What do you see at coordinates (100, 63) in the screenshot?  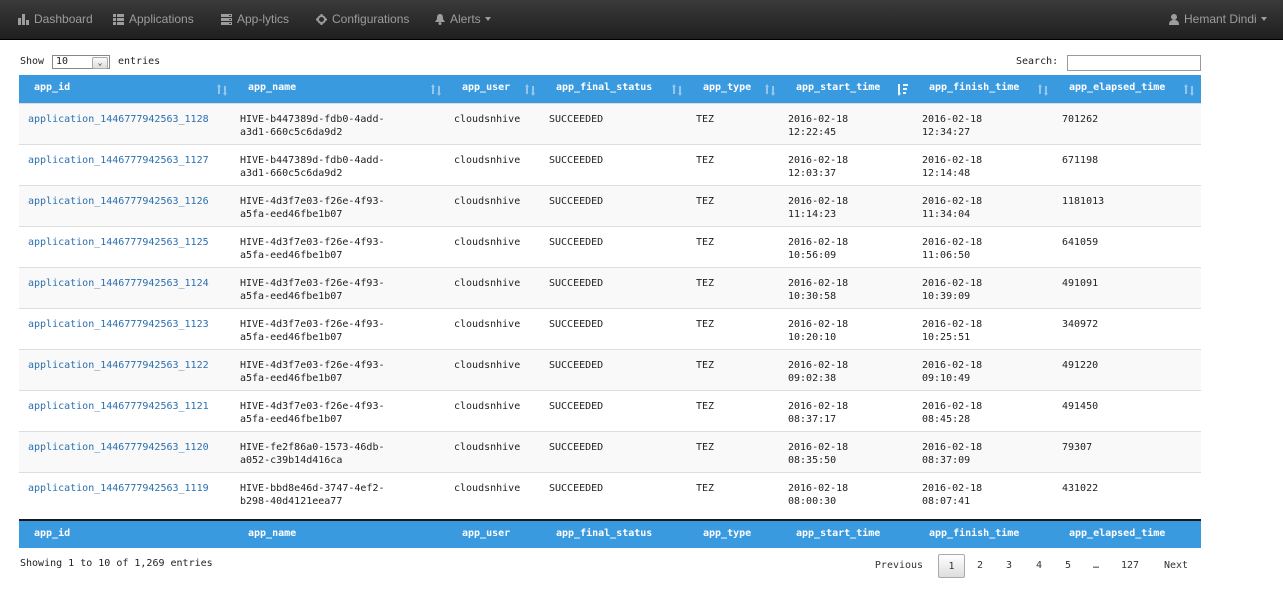 I see `chevron-down-icon: ⌄` at bounding box center [100, 63].